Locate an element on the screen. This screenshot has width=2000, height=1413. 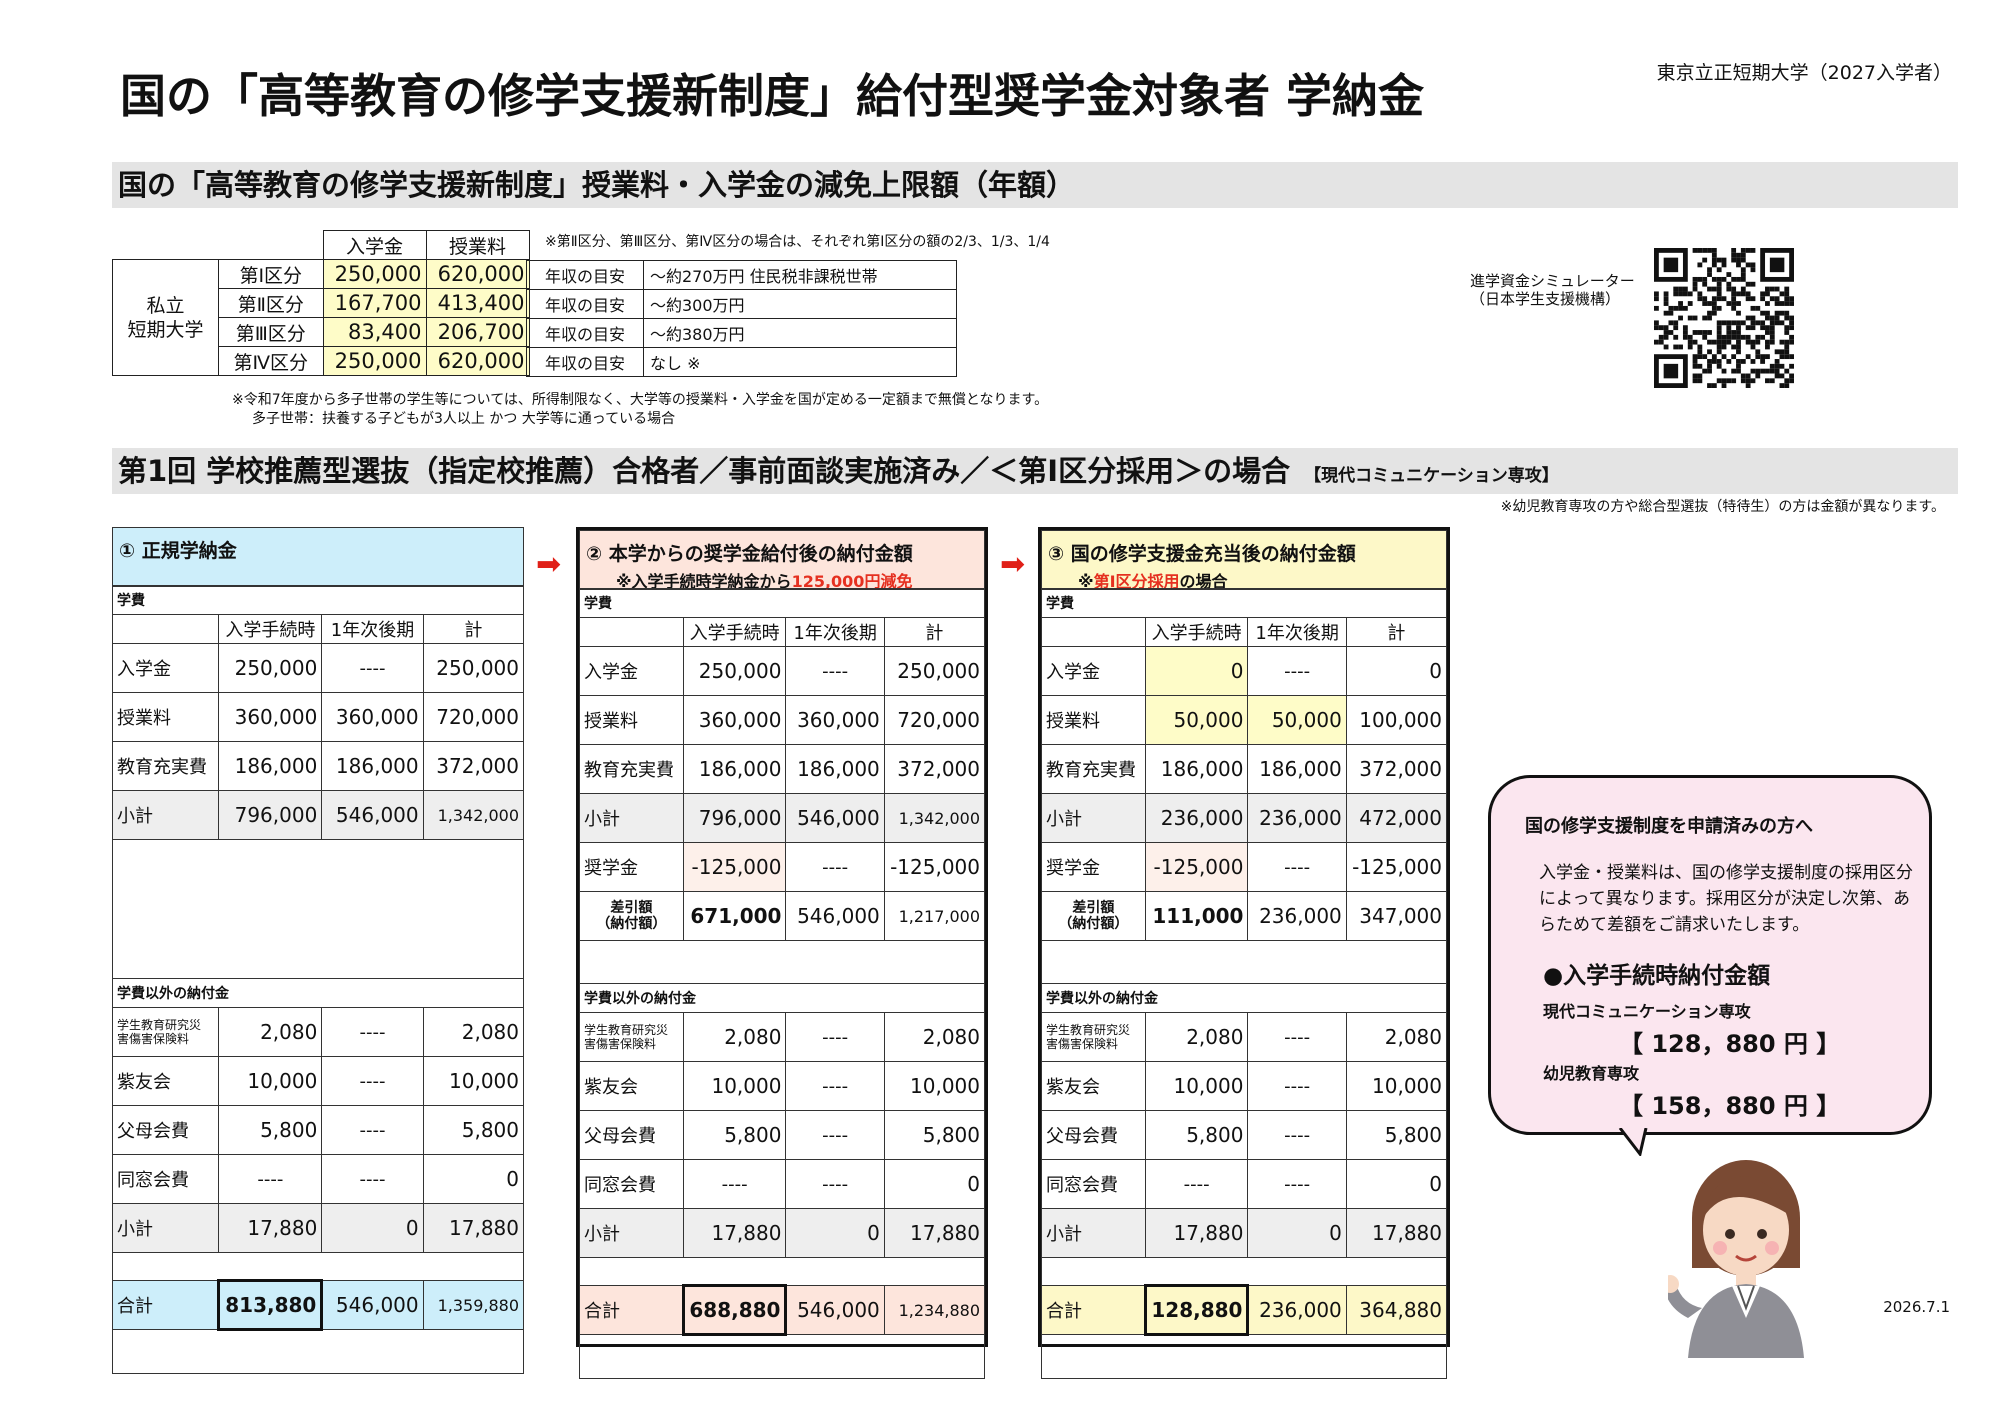
value-total: 472,000 is located at coordinates (1396, 818).